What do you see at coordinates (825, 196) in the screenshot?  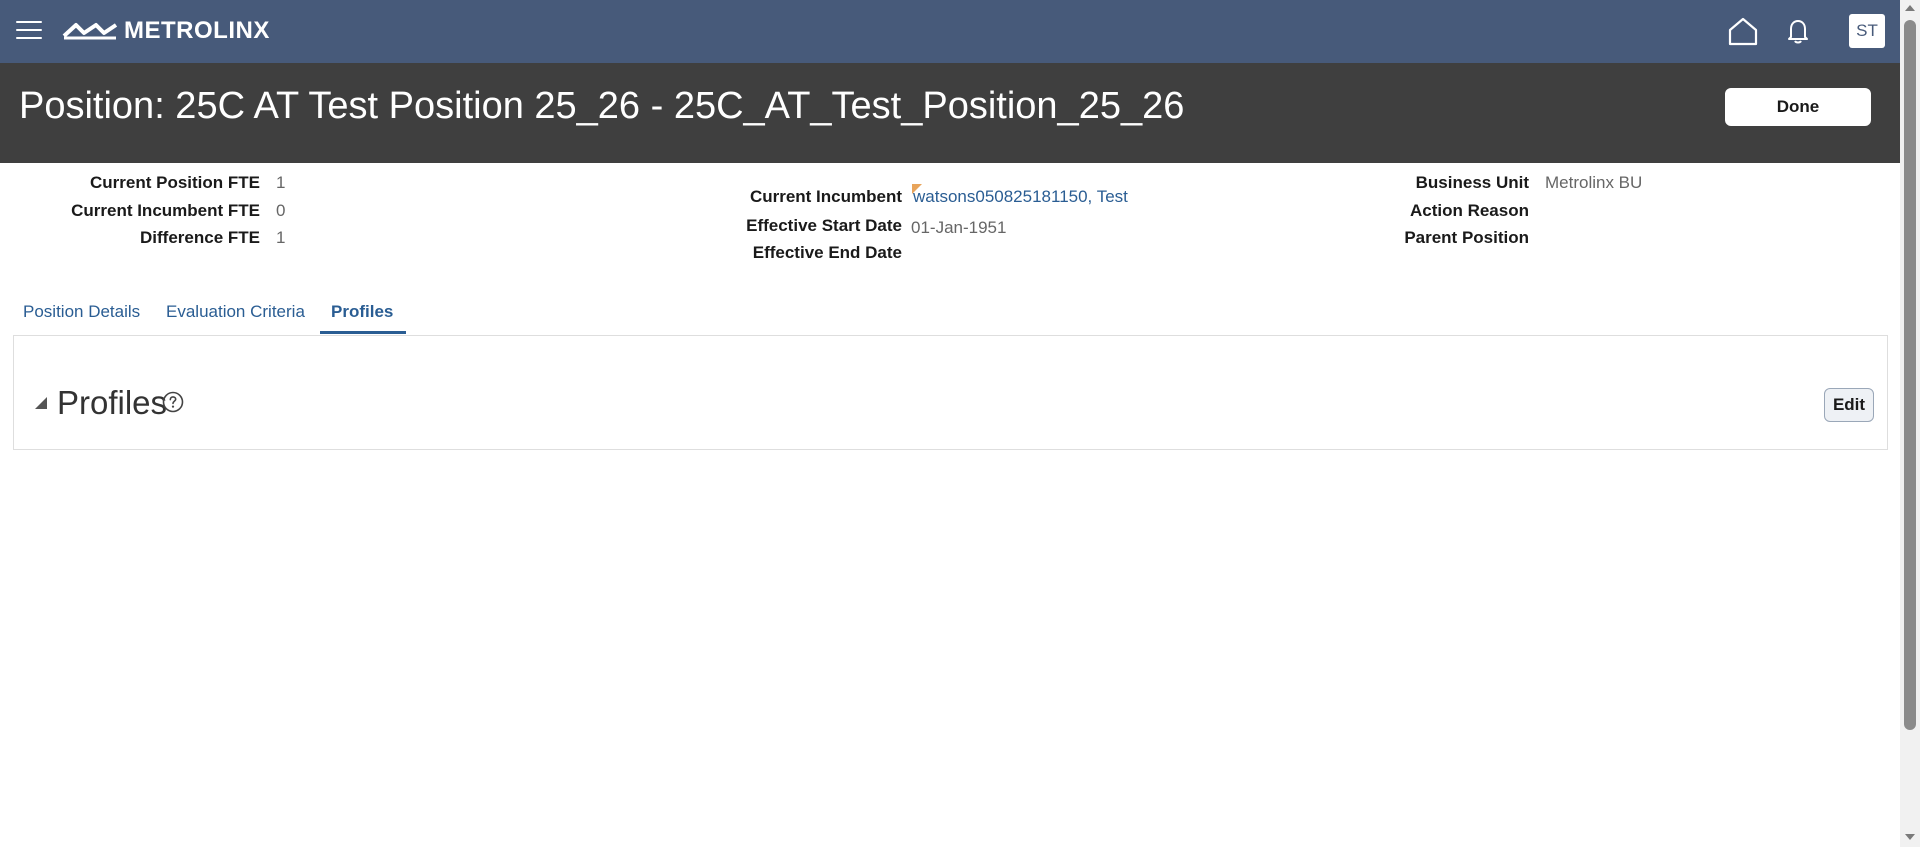 I see `current-incumbent-label: Current Incumbent` at bounding box center [825, 196].